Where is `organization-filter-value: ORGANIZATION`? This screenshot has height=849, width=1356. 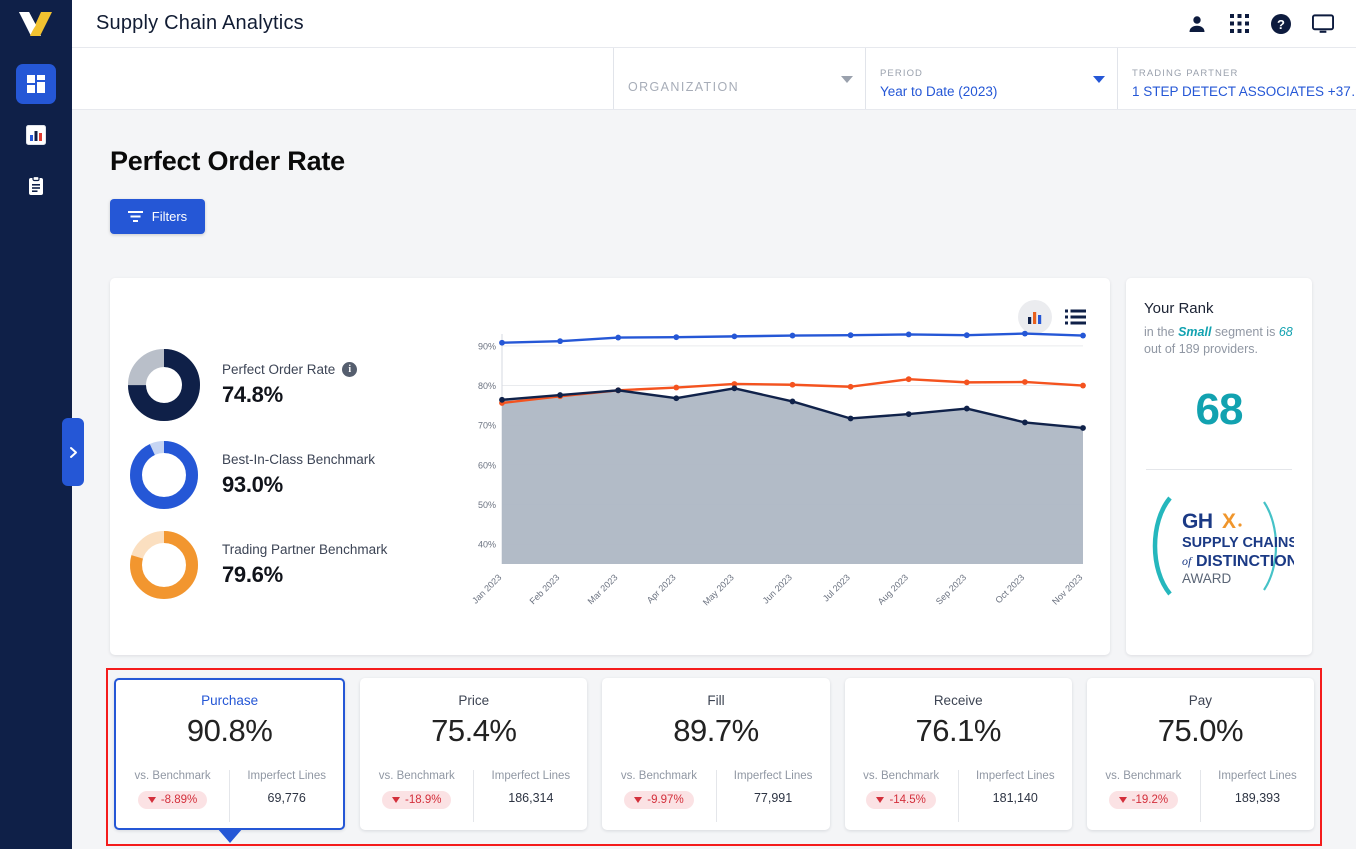 organization-filter-value: ORGANIZATION is located at coordinates (684, 86).